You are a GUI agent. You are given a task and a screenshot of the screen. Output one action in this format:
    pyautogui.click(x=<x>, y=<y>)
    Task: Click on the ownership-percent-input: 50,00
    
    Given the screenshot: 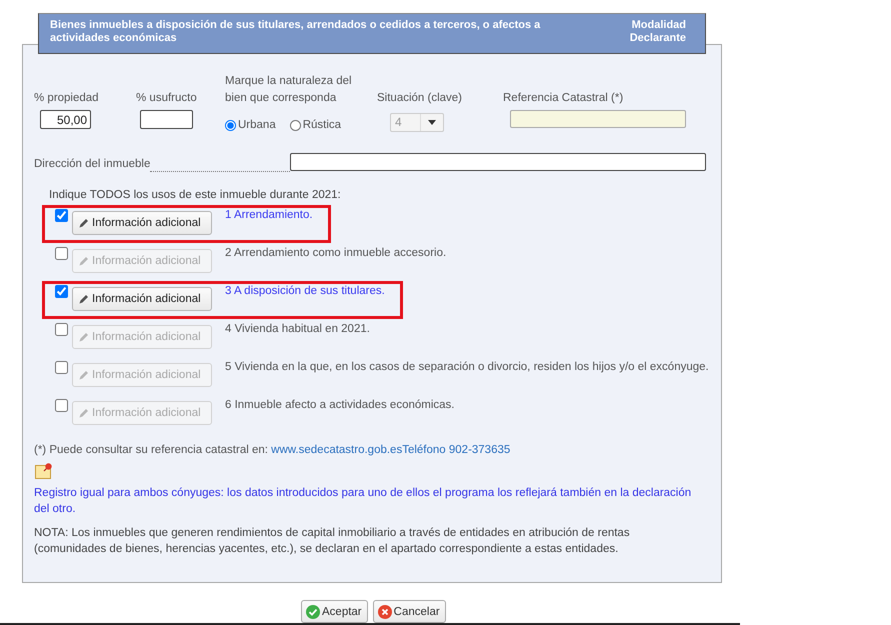 What is the action you would take?
    pyautogui.click(x=65, y=119)
    